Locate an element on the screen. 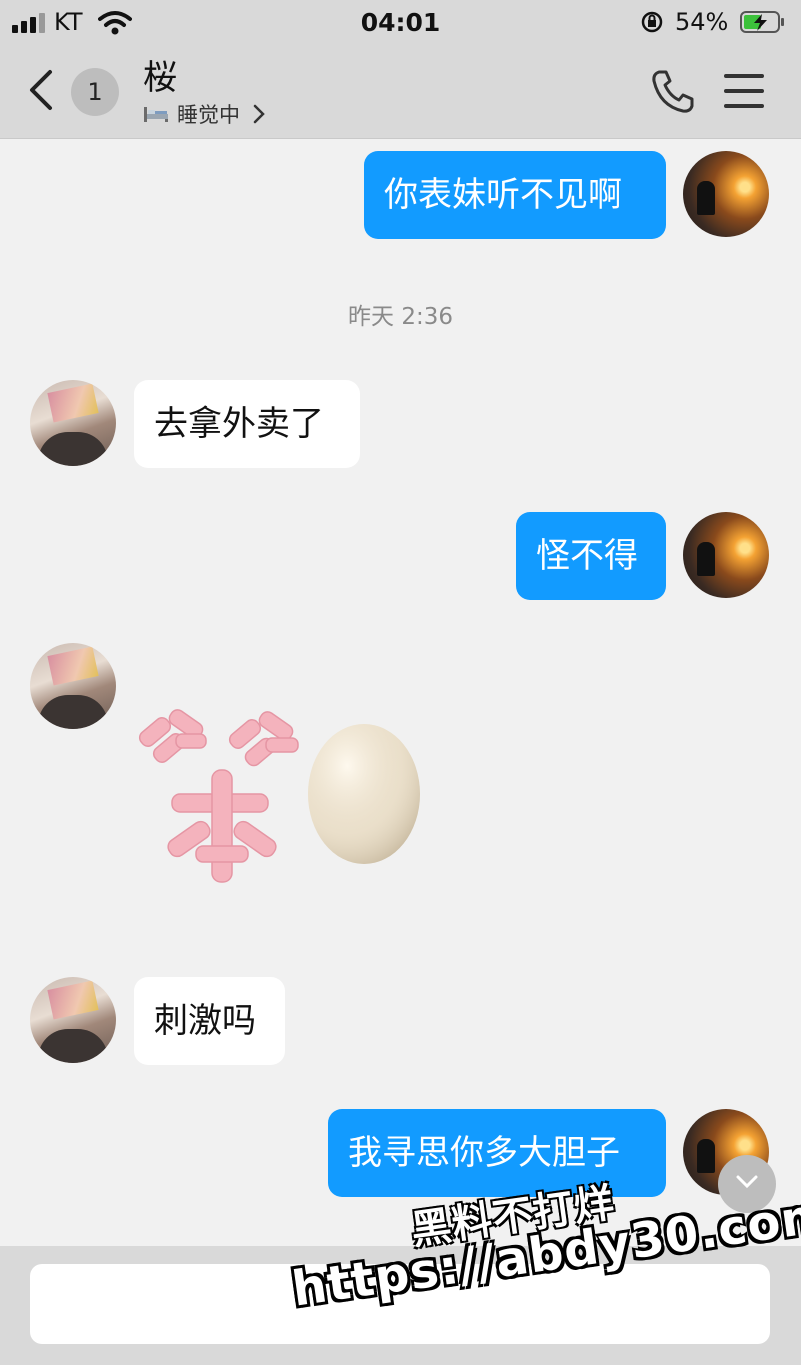 Image resolution: width=801 pixels, height=1365 pixels. battery-percent: 54% is located at coordinates (702, 22).